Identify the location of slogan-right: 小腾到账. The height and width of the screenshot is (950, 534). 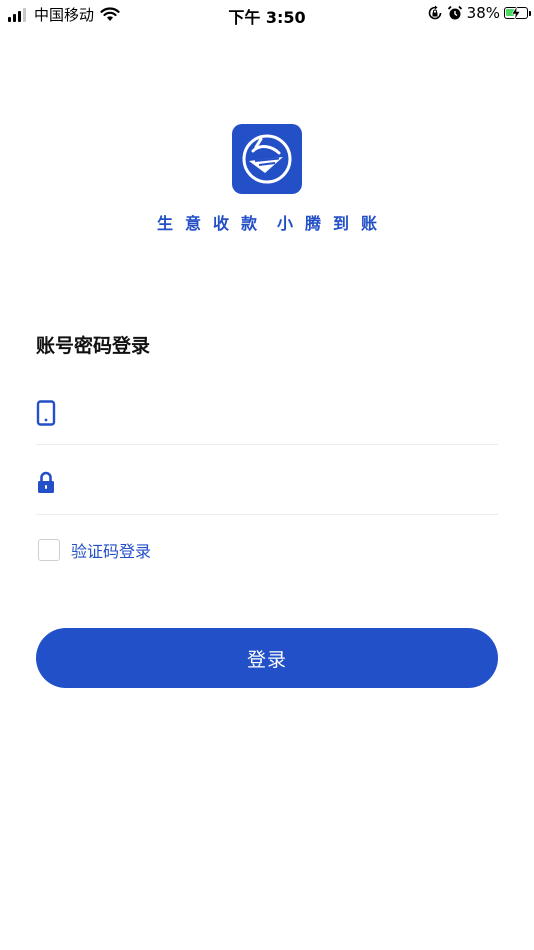
(333, 223).